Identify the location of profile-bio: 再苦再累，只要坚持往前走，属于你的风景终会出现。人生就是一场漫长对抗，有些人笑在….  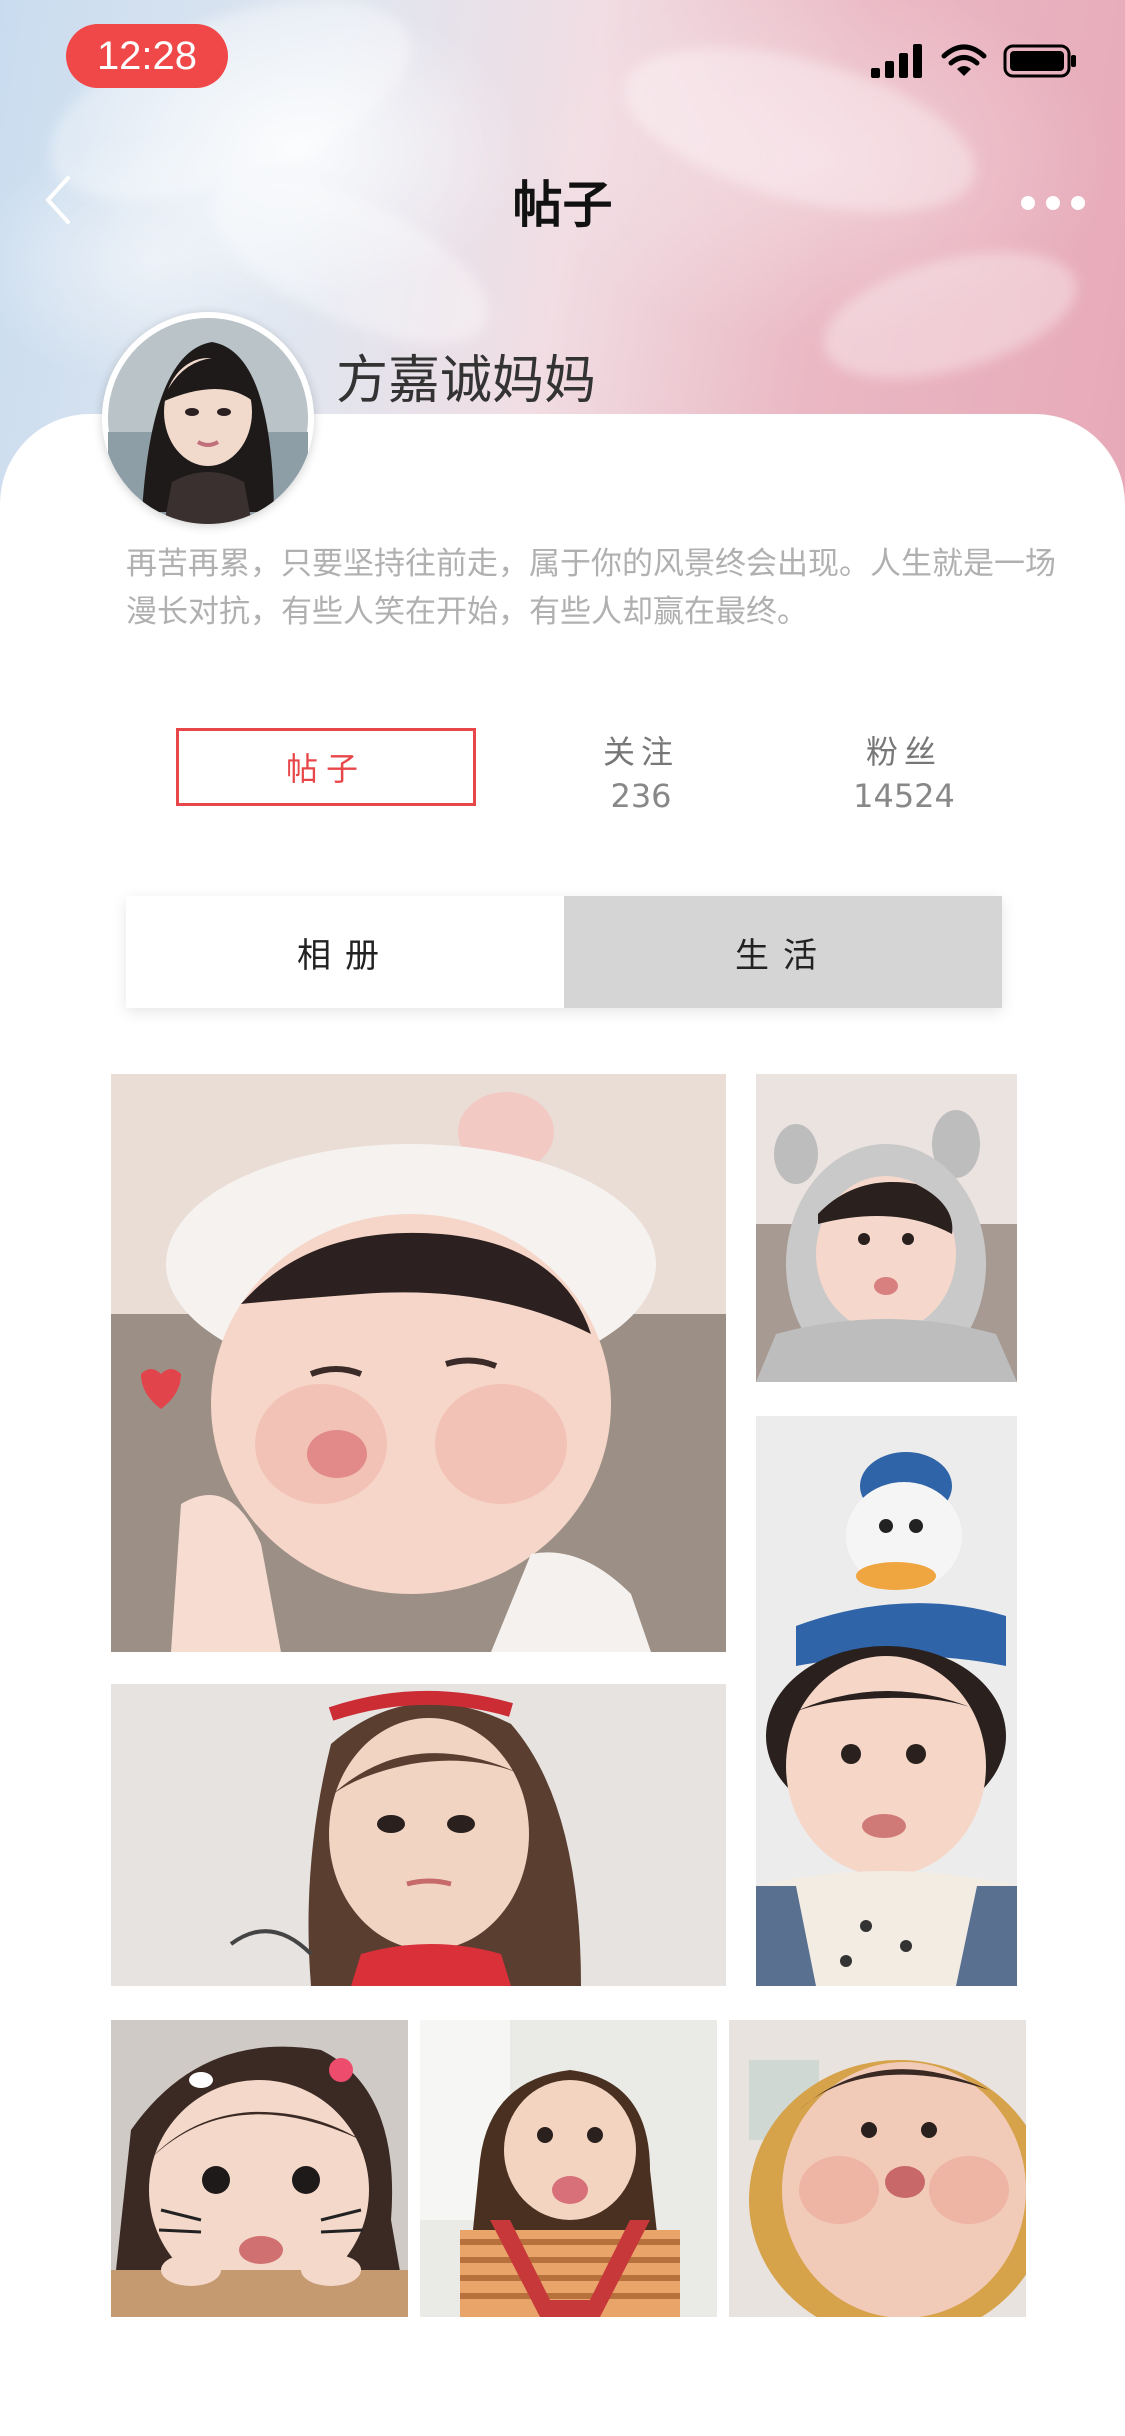
(591, 588).